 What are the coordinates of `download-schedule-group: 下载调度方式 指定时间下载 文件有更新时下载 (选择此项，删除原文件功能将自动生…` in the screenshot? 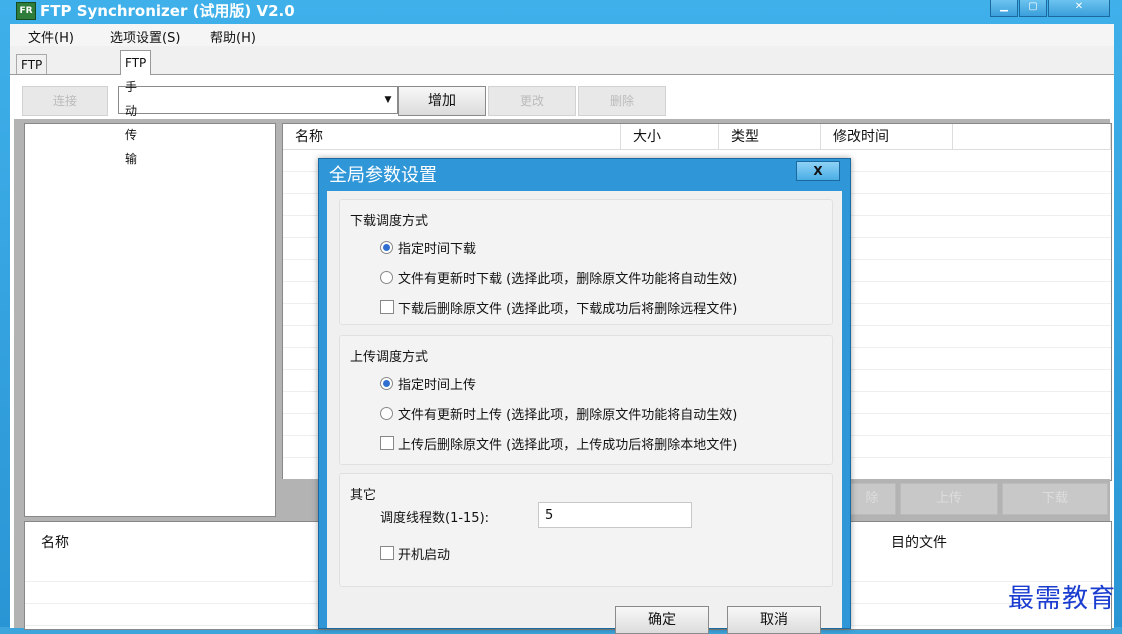 It's located at (586, 262).